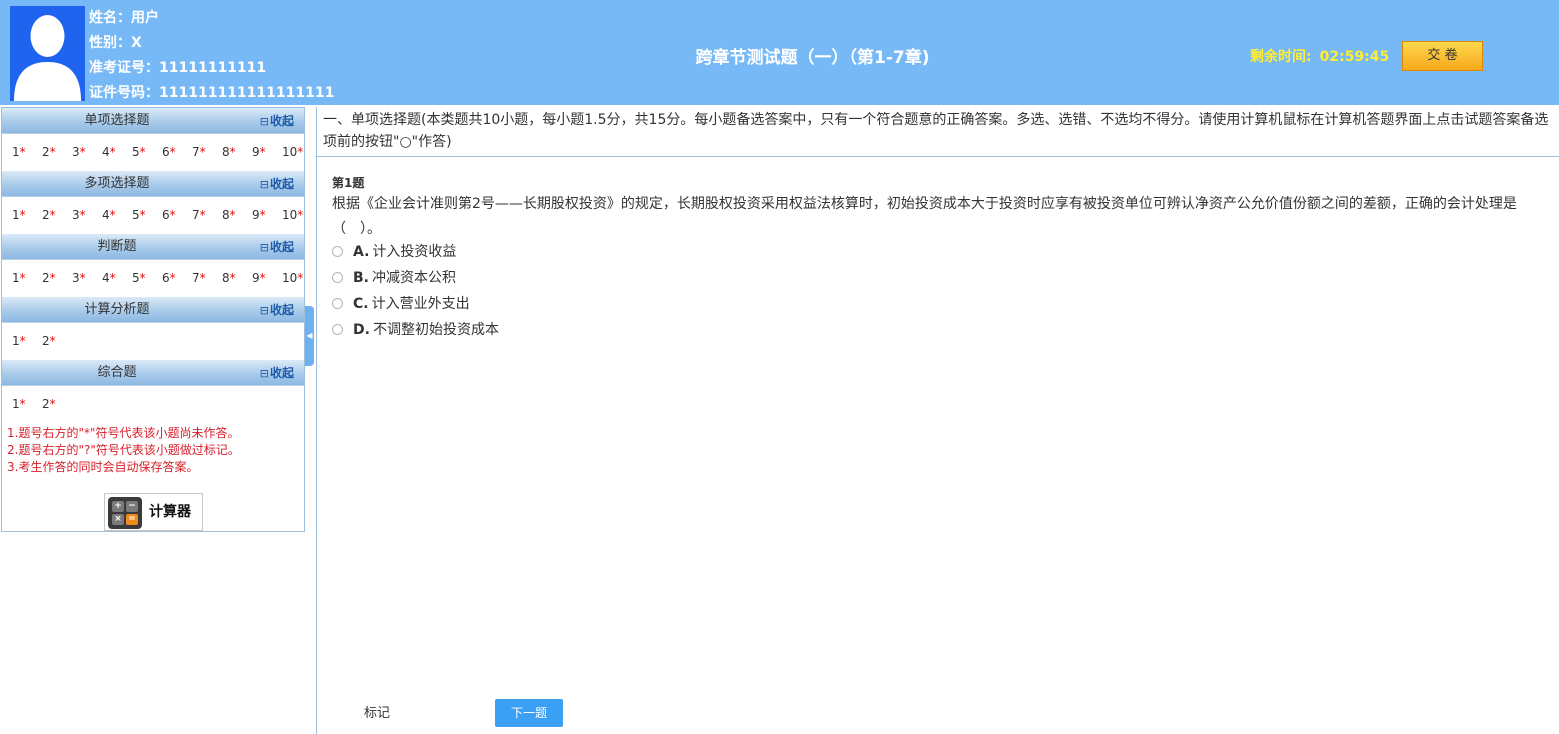  I want to click on option-c: C. 计入营业外支出, so click(401, 304).